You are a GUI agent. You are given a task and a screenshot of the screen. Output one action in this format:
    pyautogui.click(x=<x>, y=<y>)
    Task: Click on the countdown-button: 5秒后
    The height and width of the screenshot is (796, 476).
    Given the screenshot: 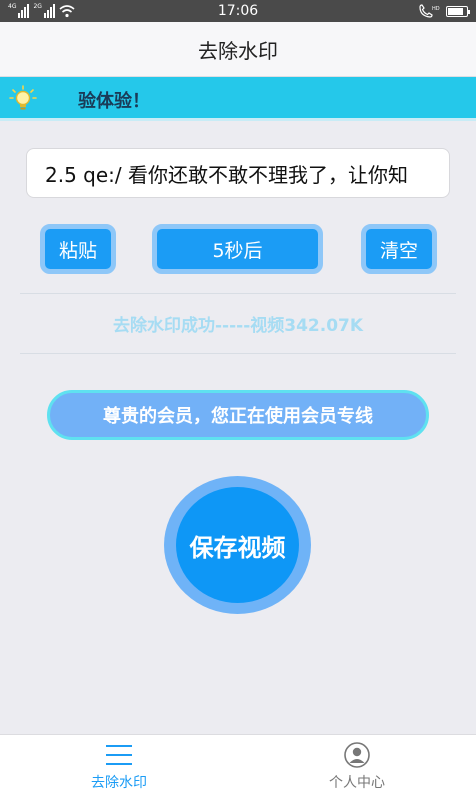 What is the action you would take?
    pyautogui.click(x=237, y=249)
    